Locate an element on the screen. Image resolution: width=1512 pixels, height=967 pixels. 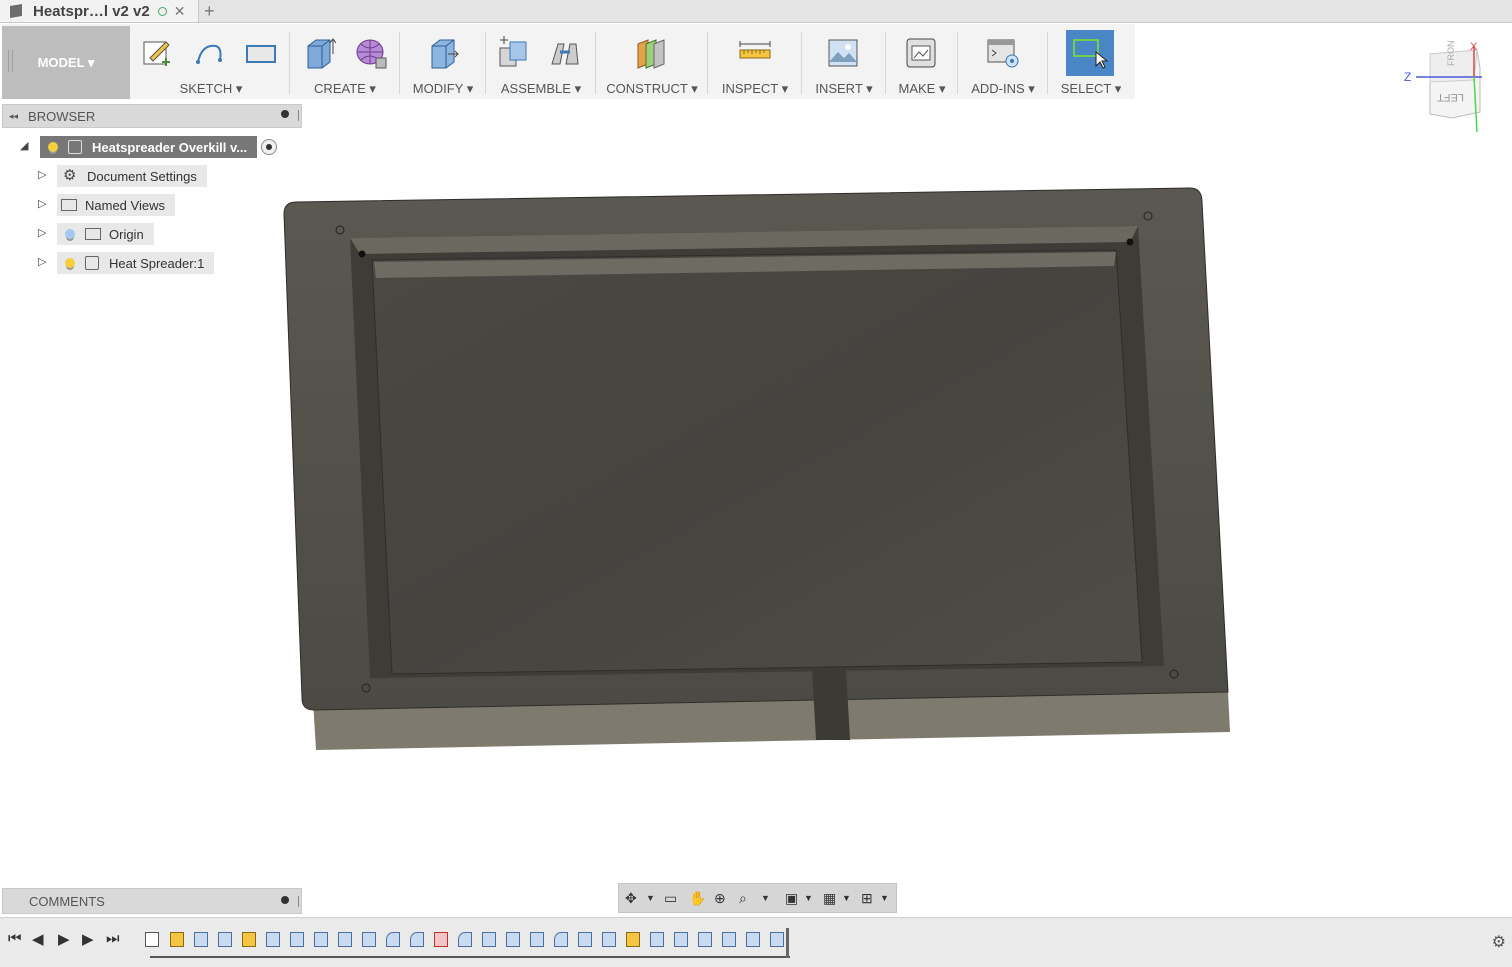
timeline-feature-pattern is located at coordinates (369, 939).